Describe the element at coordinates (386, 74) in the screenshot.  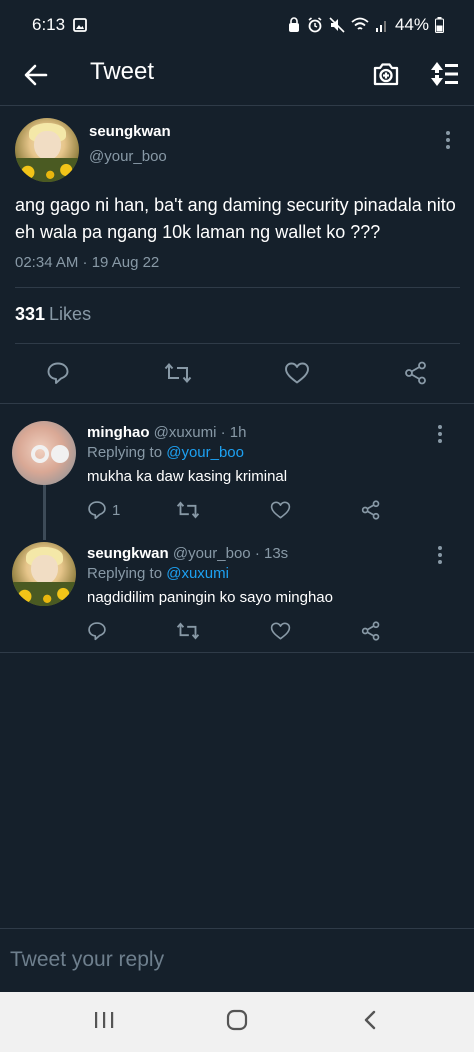
I see `camera-plus-icon` at that location.